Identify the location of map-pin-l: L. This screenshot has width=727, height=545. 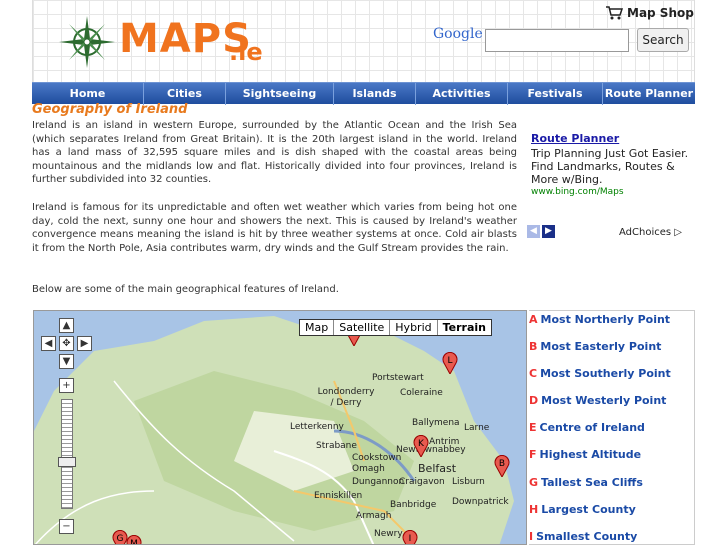
(450, 363).